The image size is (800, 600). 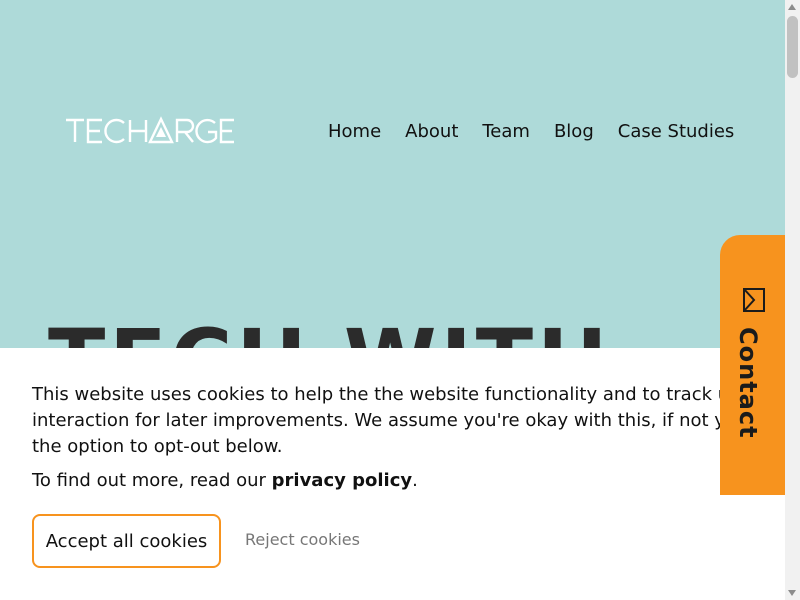 What do you see at coordinates (792, 7) in the screenshot?
I see `scroll-up-arrow-icon` at bounding box center [792, 7].